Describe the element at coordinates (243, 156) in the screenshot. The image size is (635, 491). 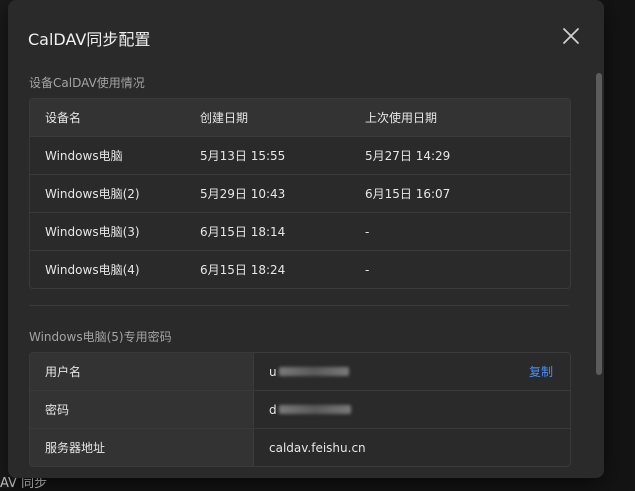
I see `created-date: 5月13日 15:55` at that location.